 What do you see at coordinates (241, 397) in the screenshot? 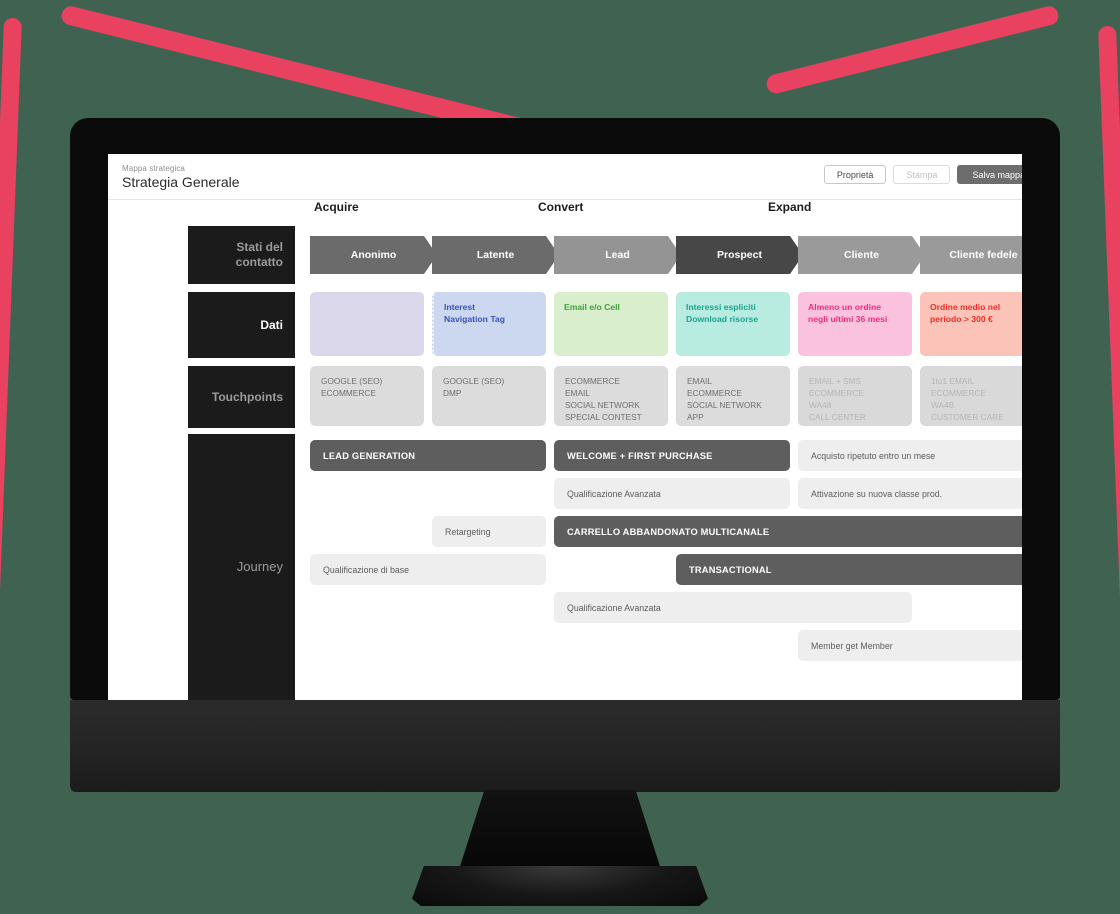
I see `row-label-touchpoints: Touchpoints` at bounding box center [241, 397].